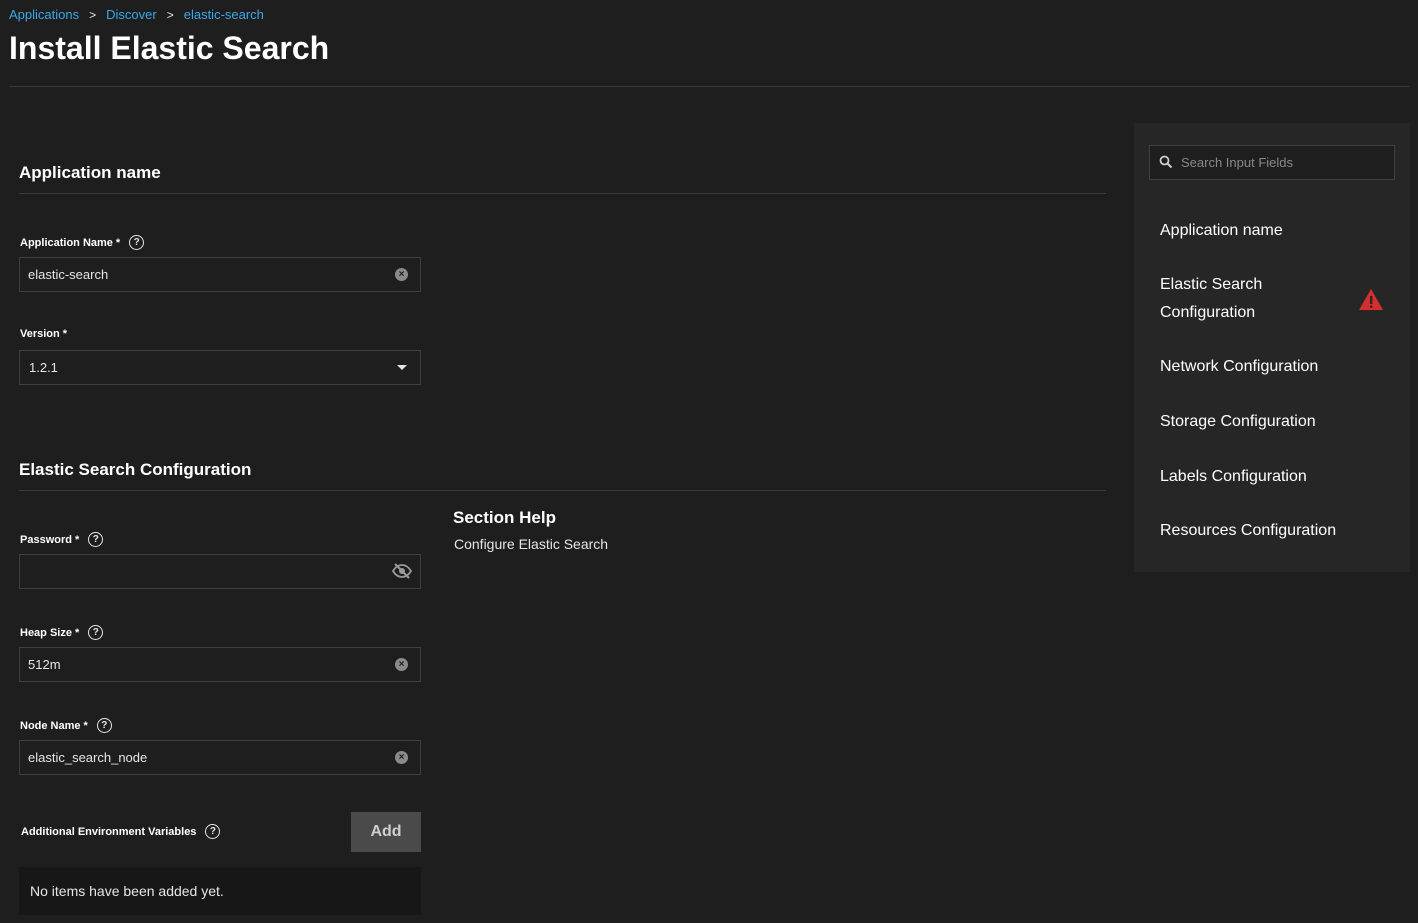 Image resolution: width=1418 pixels, height=923 pixels. I want to click on heap-size-field: ×, so click(220, 664).